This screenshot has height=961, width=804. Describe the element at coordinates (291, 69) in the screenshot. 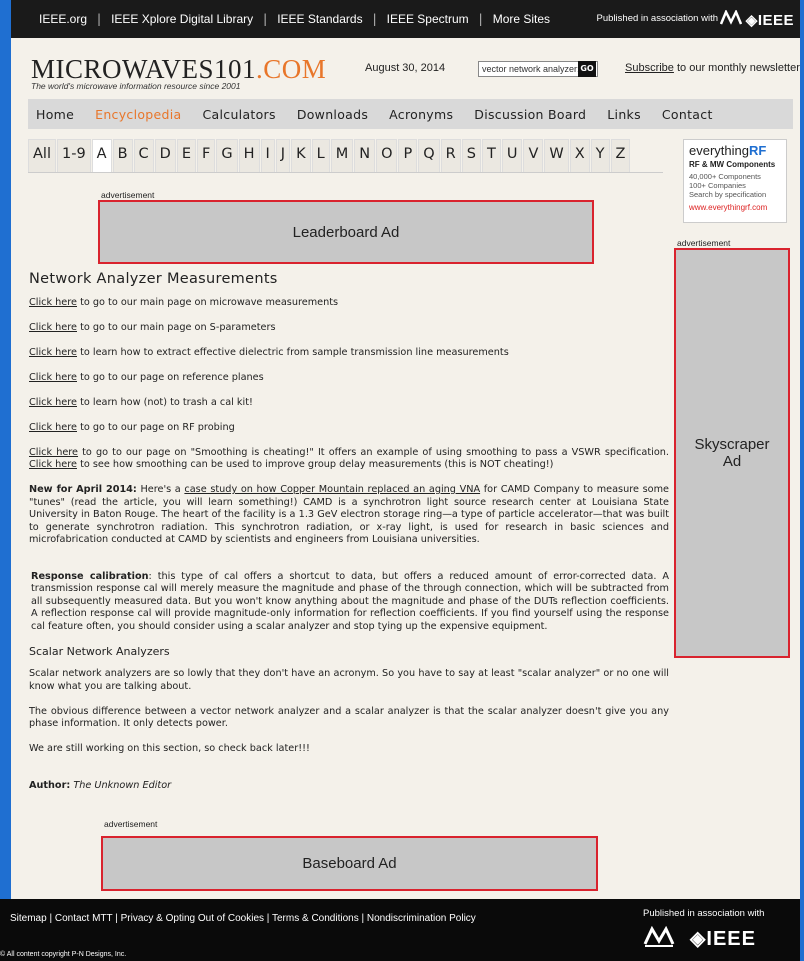

I see `logo-text-domain: .COM` at that location.